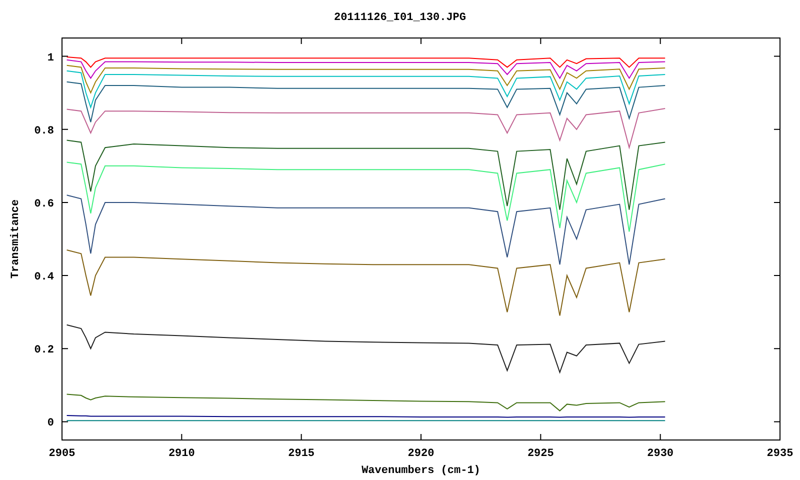  I want to click on x-tick-label: 2915, so click(301, 454).